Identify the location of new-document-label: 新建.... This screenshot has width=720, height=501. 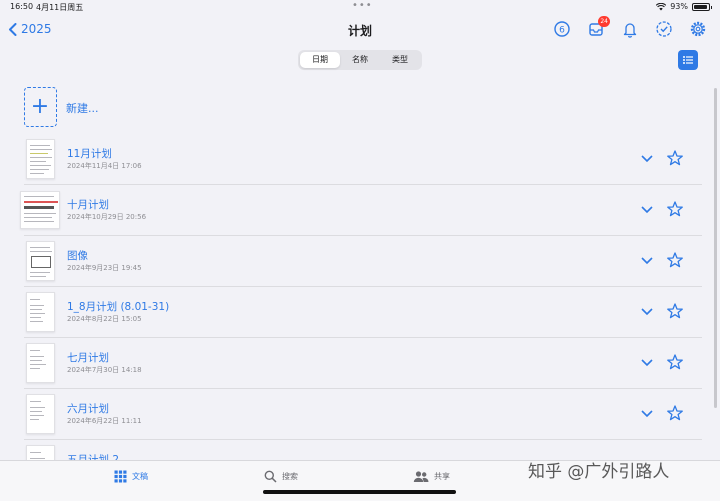
(82, 108).